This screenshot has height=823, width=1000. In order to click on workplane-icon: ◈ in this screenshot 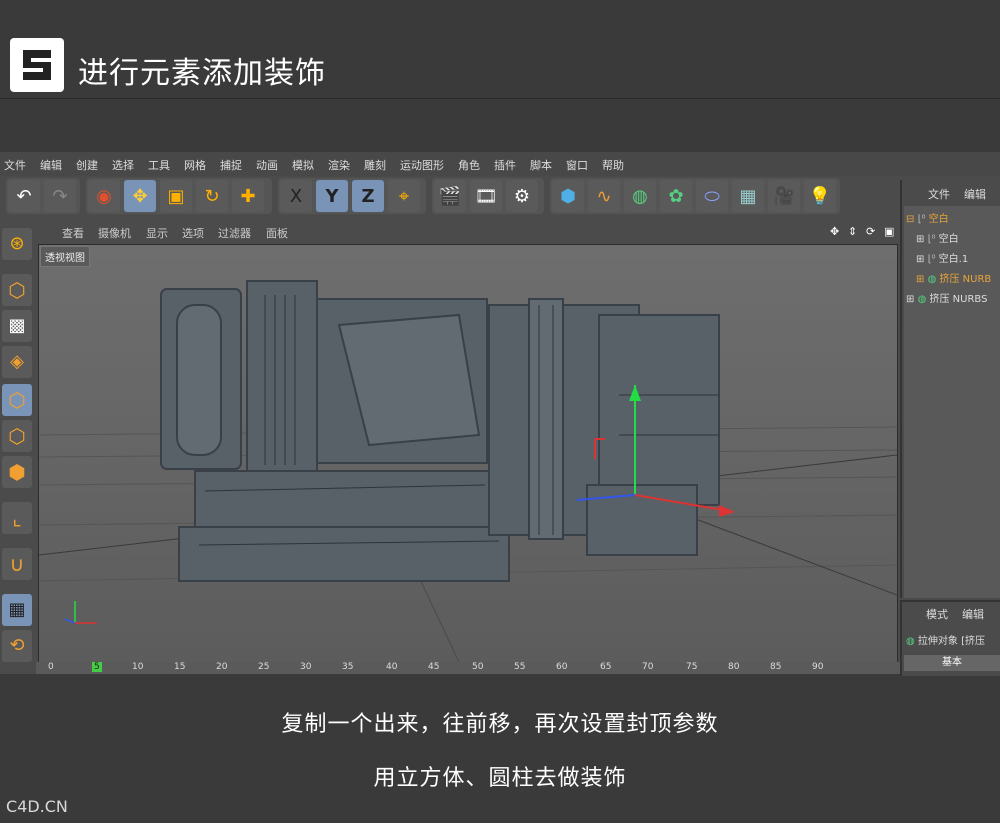, I will do `click(17, 362)`.